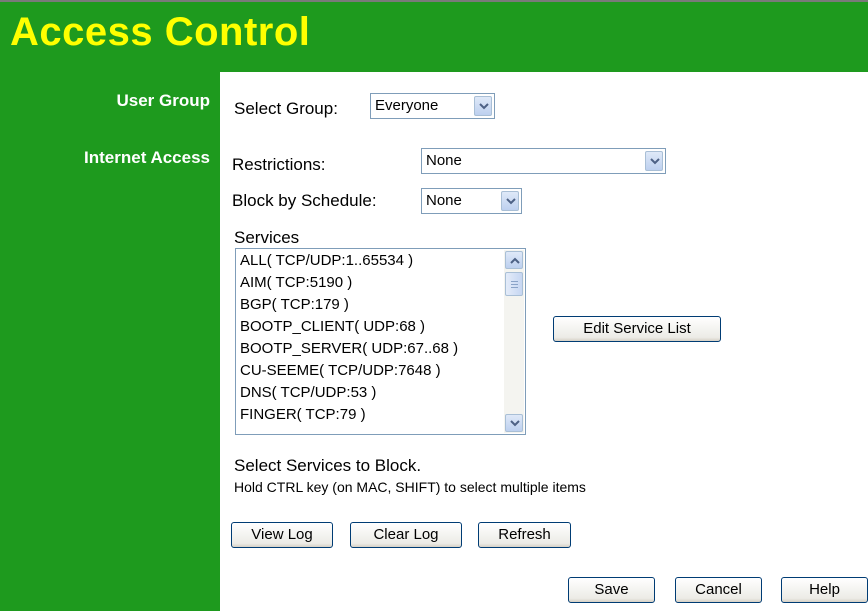 The image size is (868, 611). I want to click on scroll-down-button, so click(514, 423).